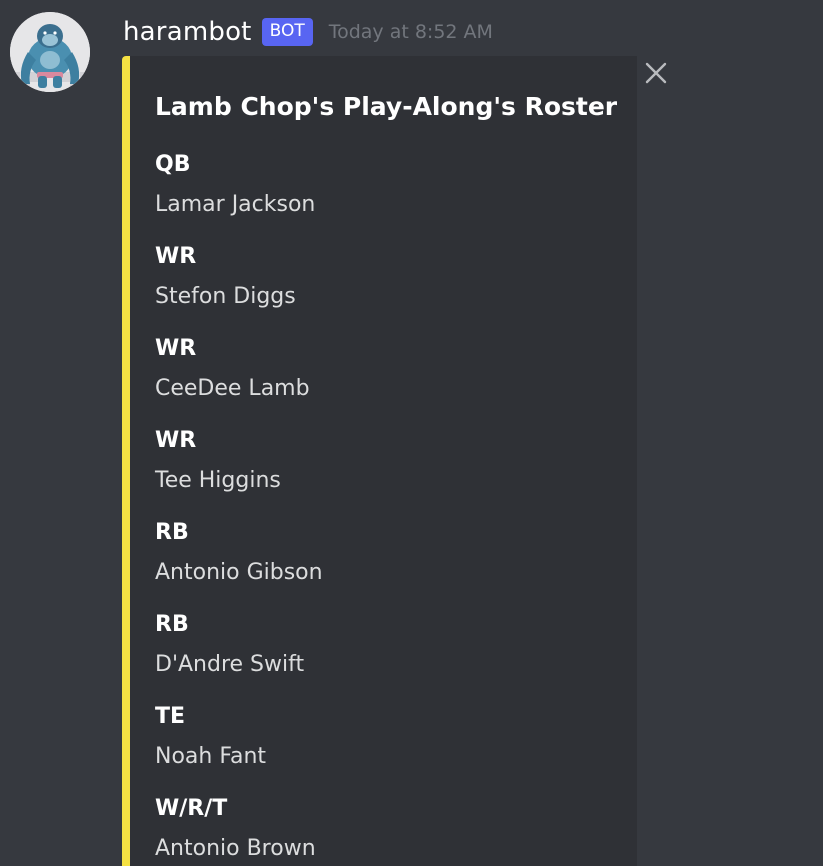 This screenshot has width=823, height=866. I want to click on field-value: Noah Fant, so click(211, 756).